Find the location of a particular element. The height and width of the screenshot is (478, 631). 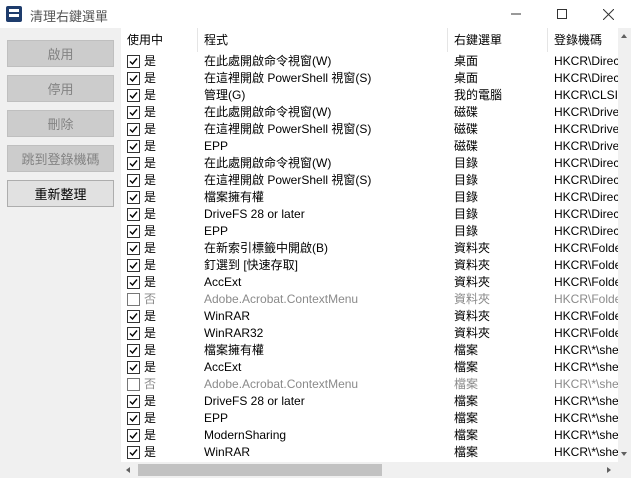

close-icon is located at coordinates (608, 14).